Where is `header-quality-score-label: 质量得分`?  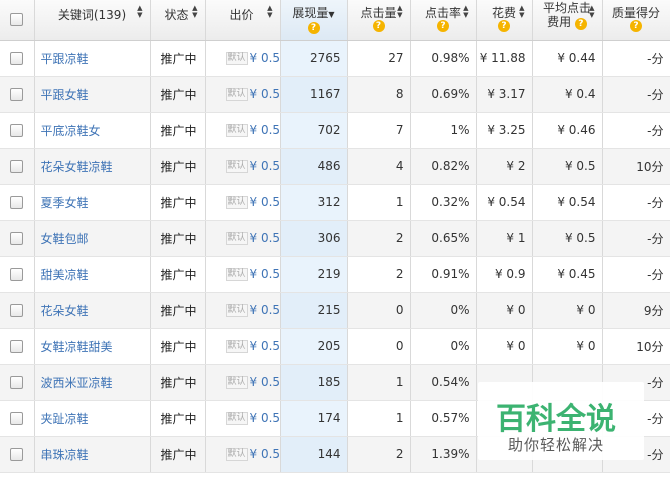 header-quality-score-label: 质量得分 is located at coordinates (635, 13).